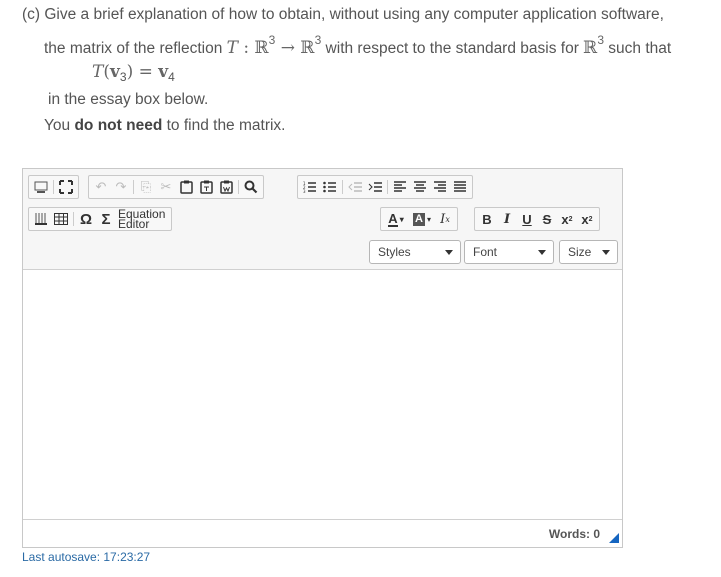  What do you see at coordinates (420, 187) in the screenshot?
I see `align-center-icon` at bounding box center [420, 187].